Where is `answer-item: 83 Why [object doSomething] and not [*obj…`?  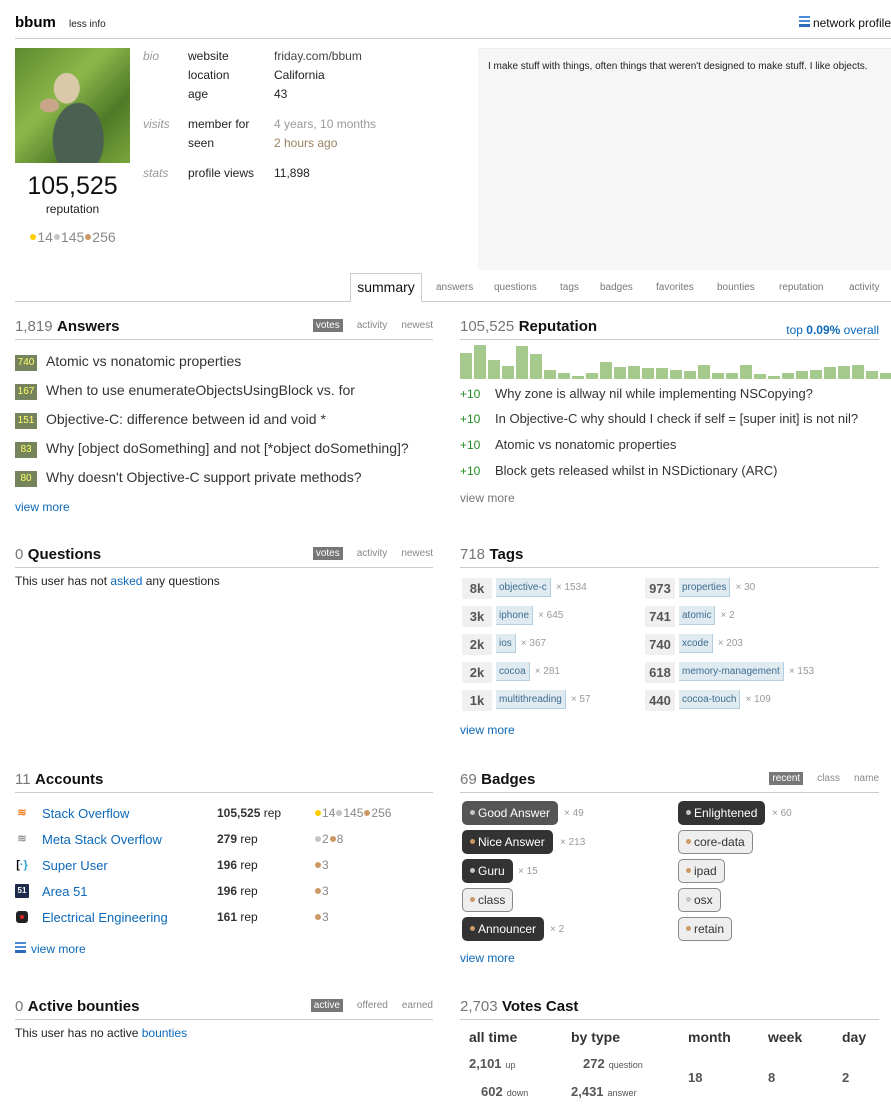
answer-item: 83 Why [object doSomething] and not [*obj… is located at coordinates (212, 449).